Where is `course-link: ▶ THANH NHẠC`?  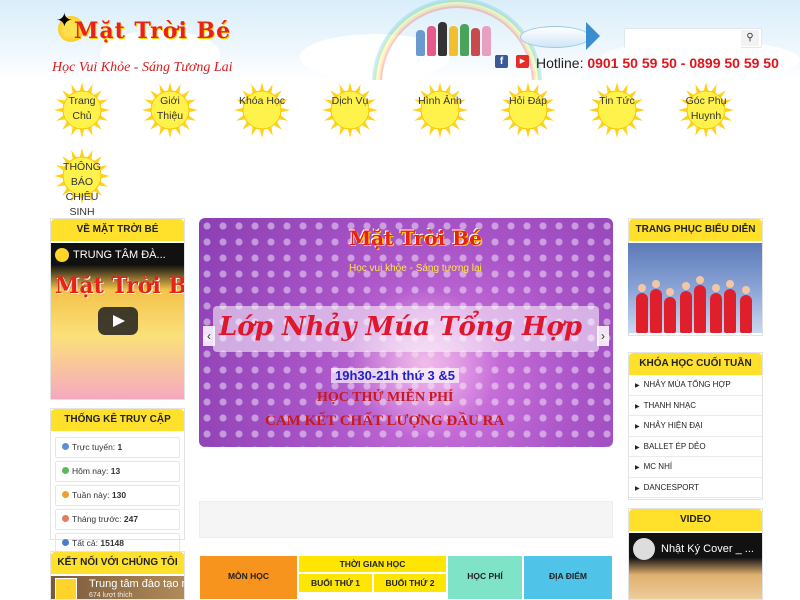
course-link: ▶ THANH NHẠC is located at coordinates (695, 406).